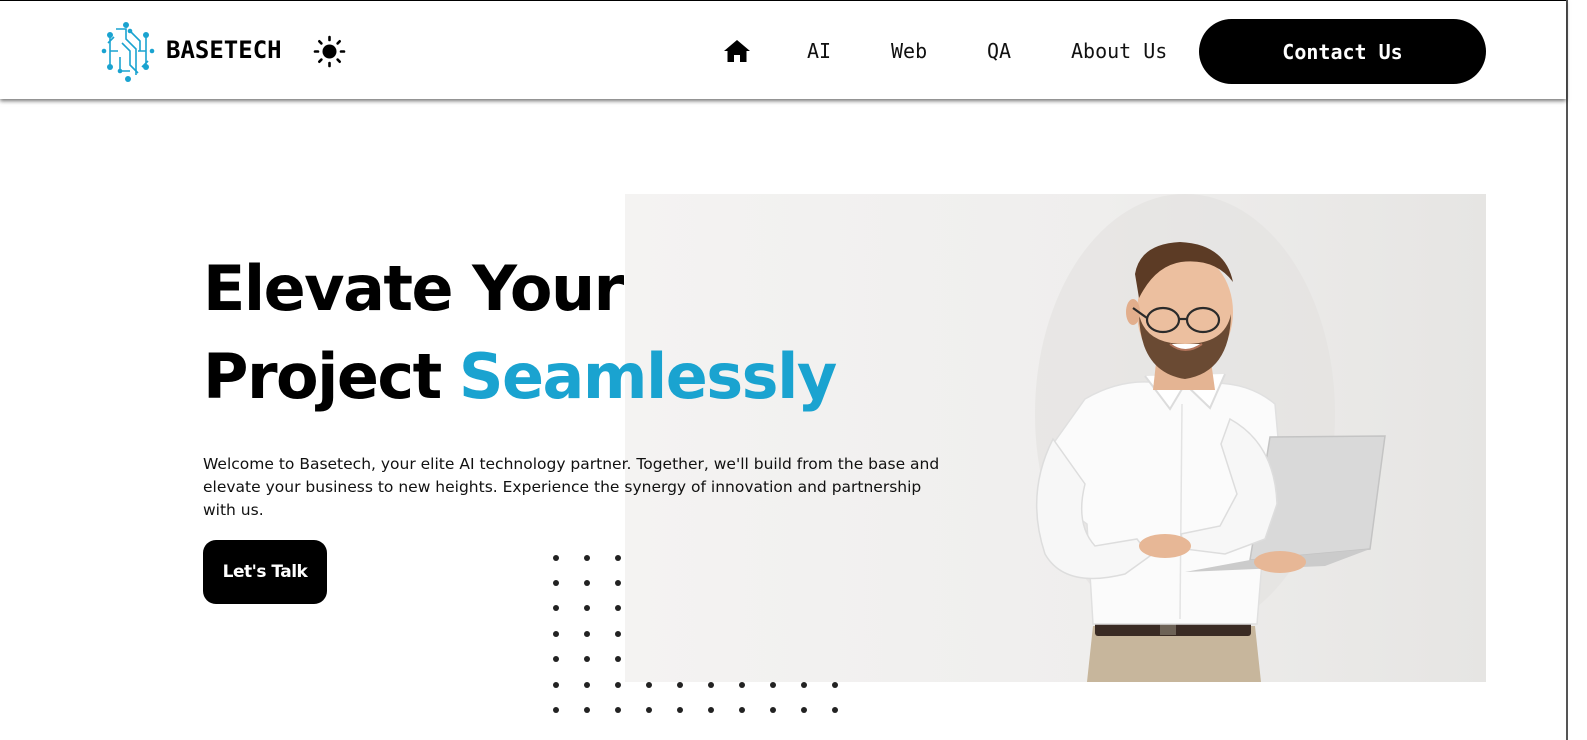 Image resolution: width=1587 pixels, height=740 pixels. Describe the element at coordinates (322, 376) in the screenshot. I see `headline-project: Project` at that location.